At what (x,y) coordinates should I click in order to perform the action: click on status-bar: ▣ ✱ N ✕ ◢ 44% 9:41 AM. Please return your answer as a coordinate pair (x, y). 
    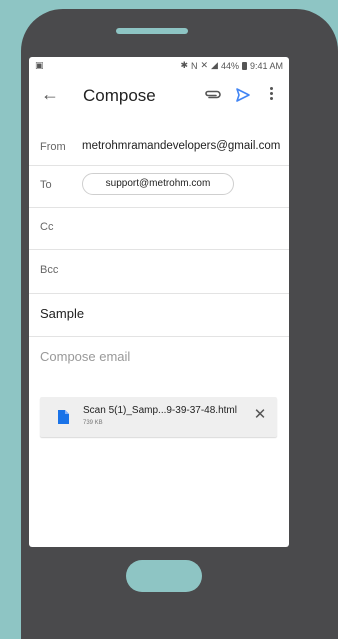
    Looking at the image, I should click on (159, 66).